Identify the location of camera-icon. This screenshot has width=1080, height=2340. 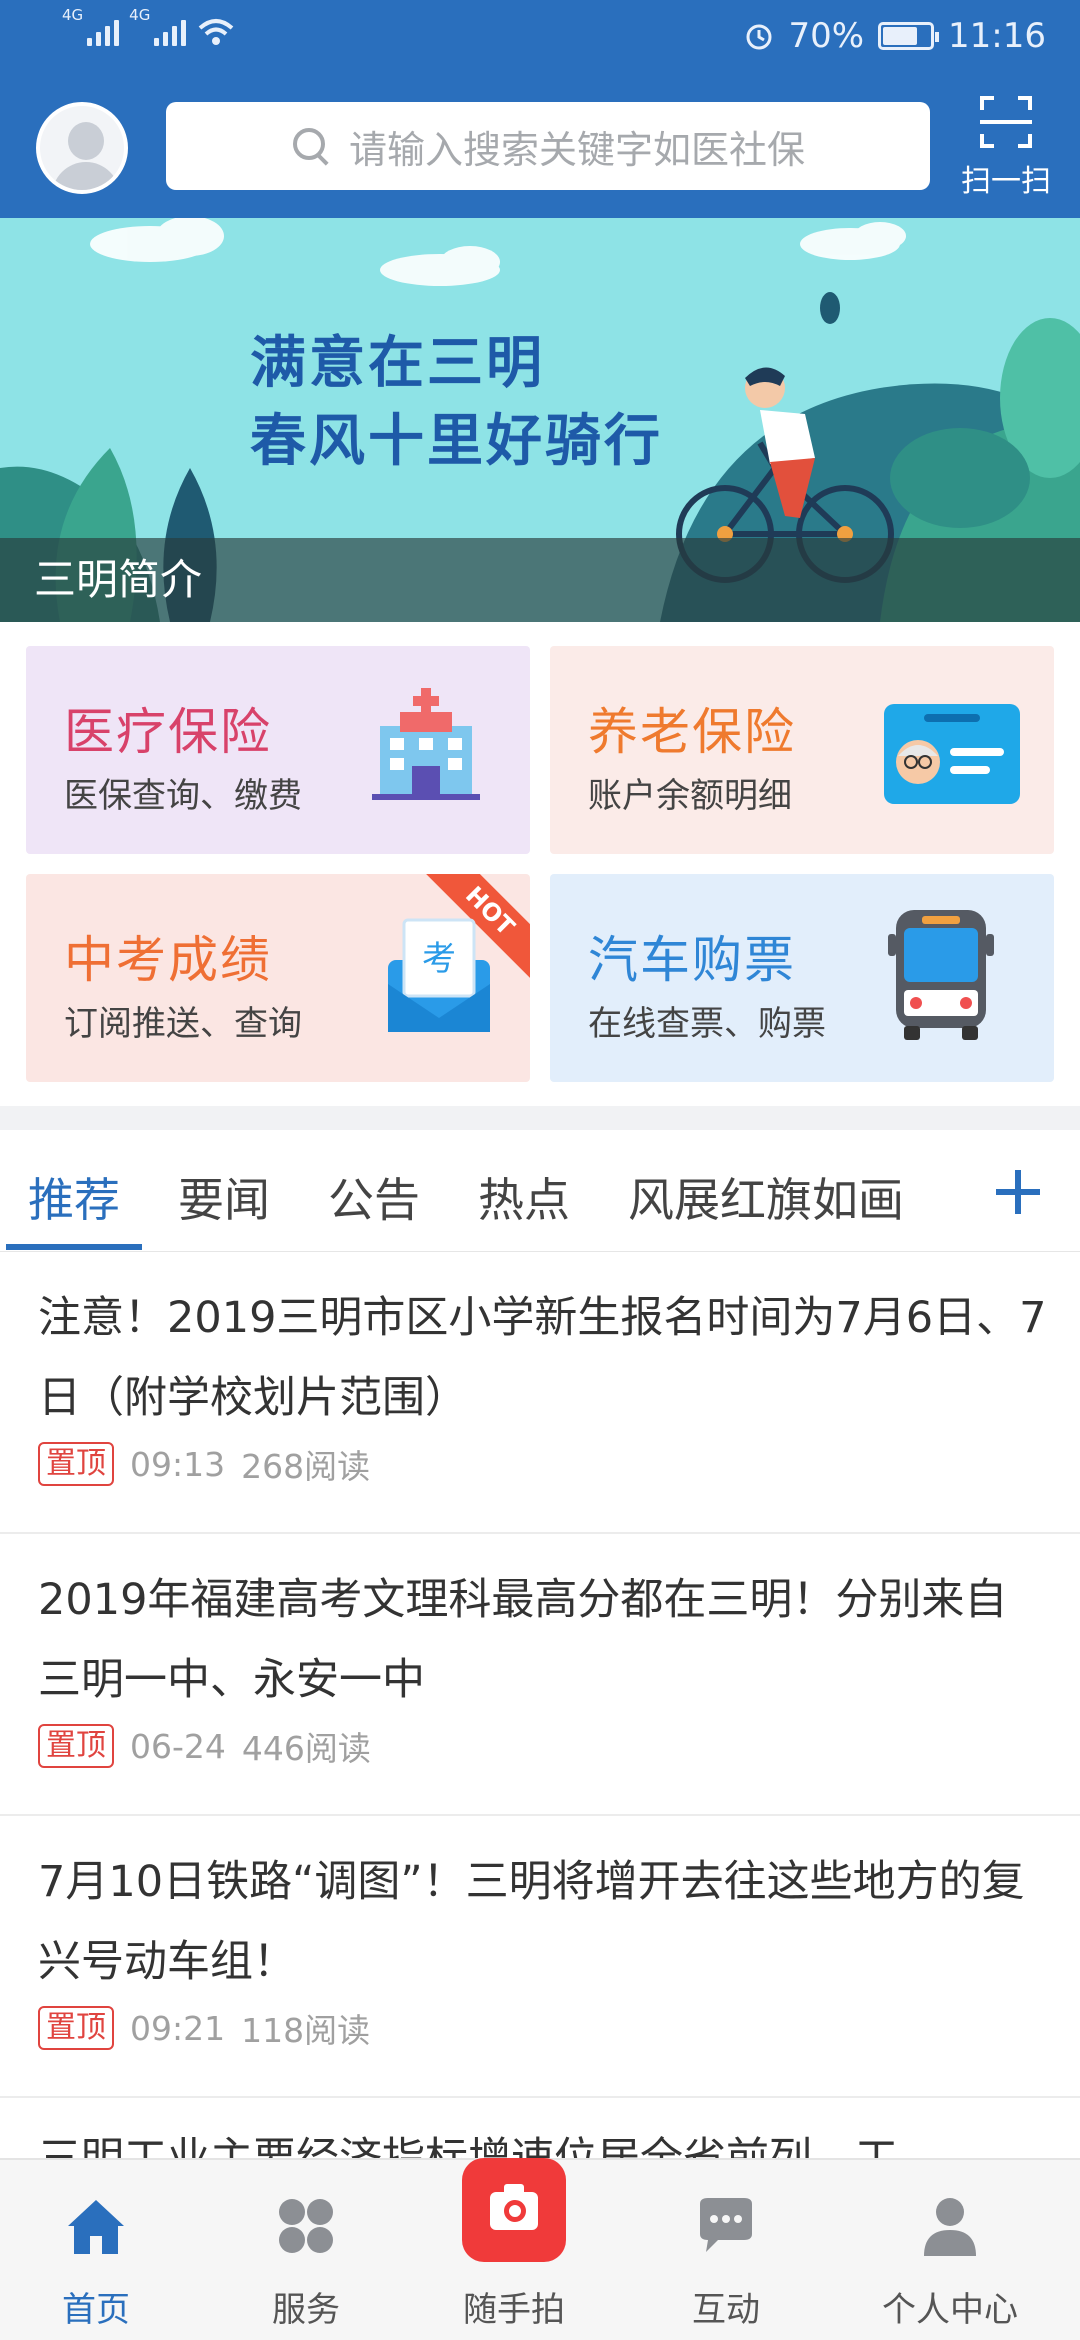
(514, 2210).